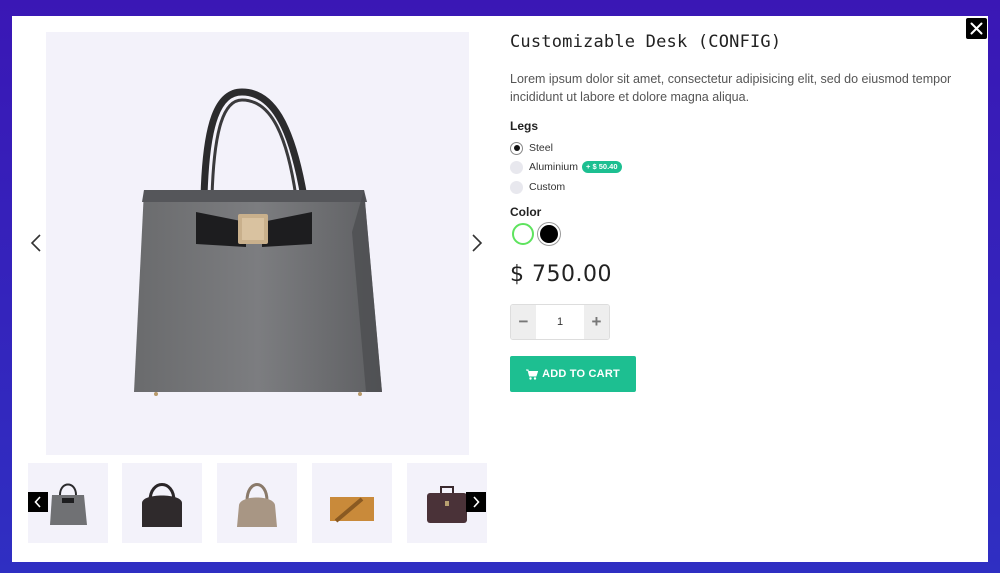 Image resolution: width=1000 pixels, height=573 pixels. Describe the element at coordinates (547, 187) in the screenshot. I see `custom-label: Custom` at that location.